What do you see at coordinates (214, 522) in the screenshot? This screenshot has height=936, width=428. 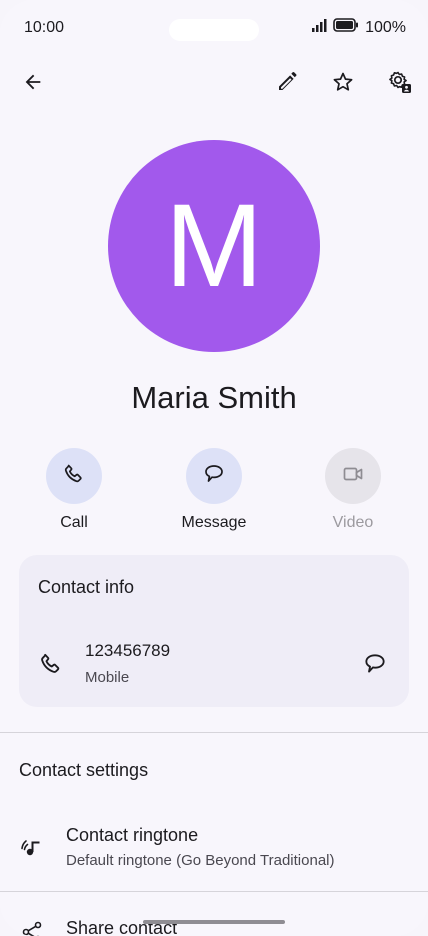 I see `message-label: Message` at bounding box center [214, 522].